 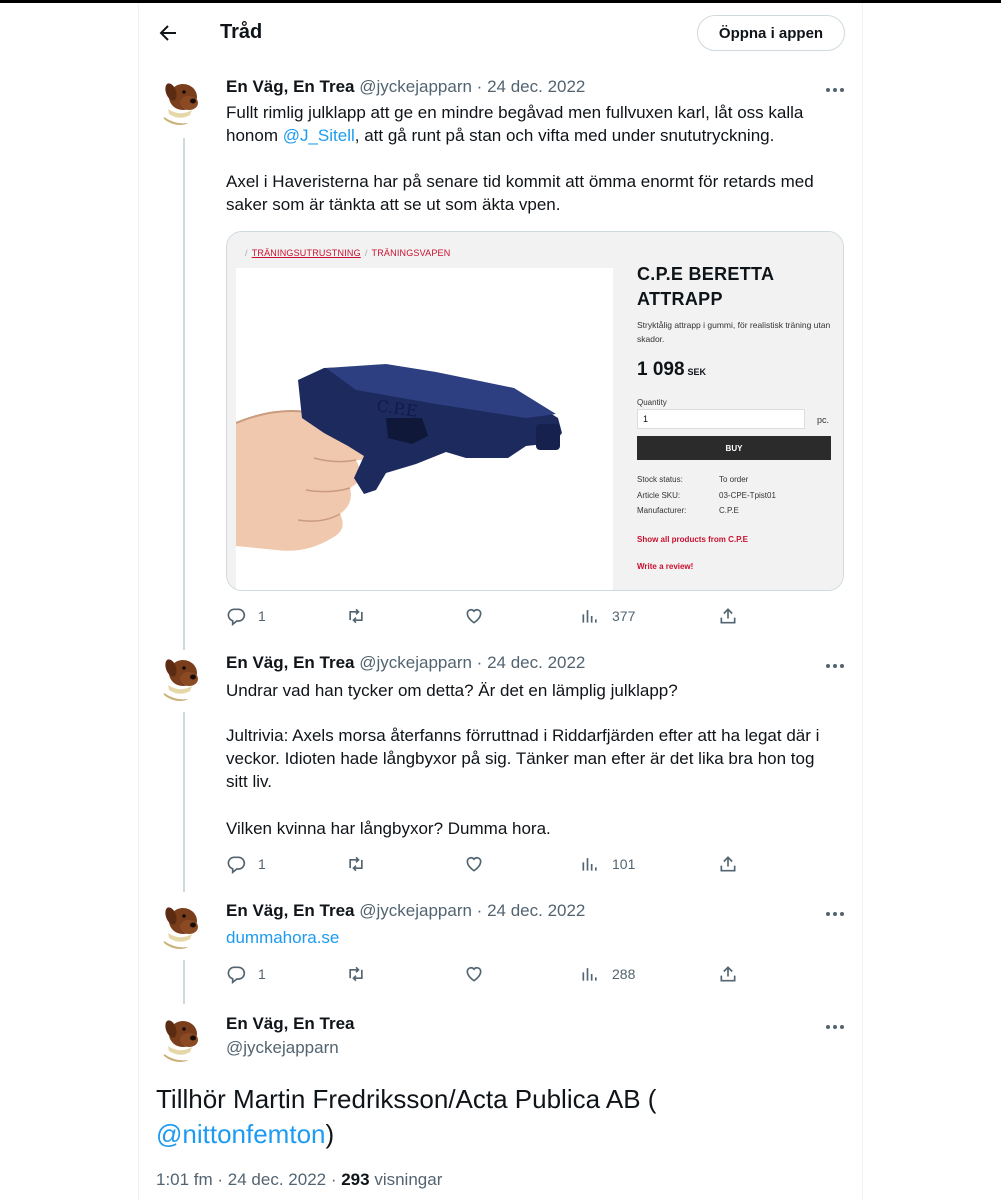 What do you see at coordinates (241, 32) in the screenshot?
I see `page-title: Tråd` at bounding box center [241, 32].